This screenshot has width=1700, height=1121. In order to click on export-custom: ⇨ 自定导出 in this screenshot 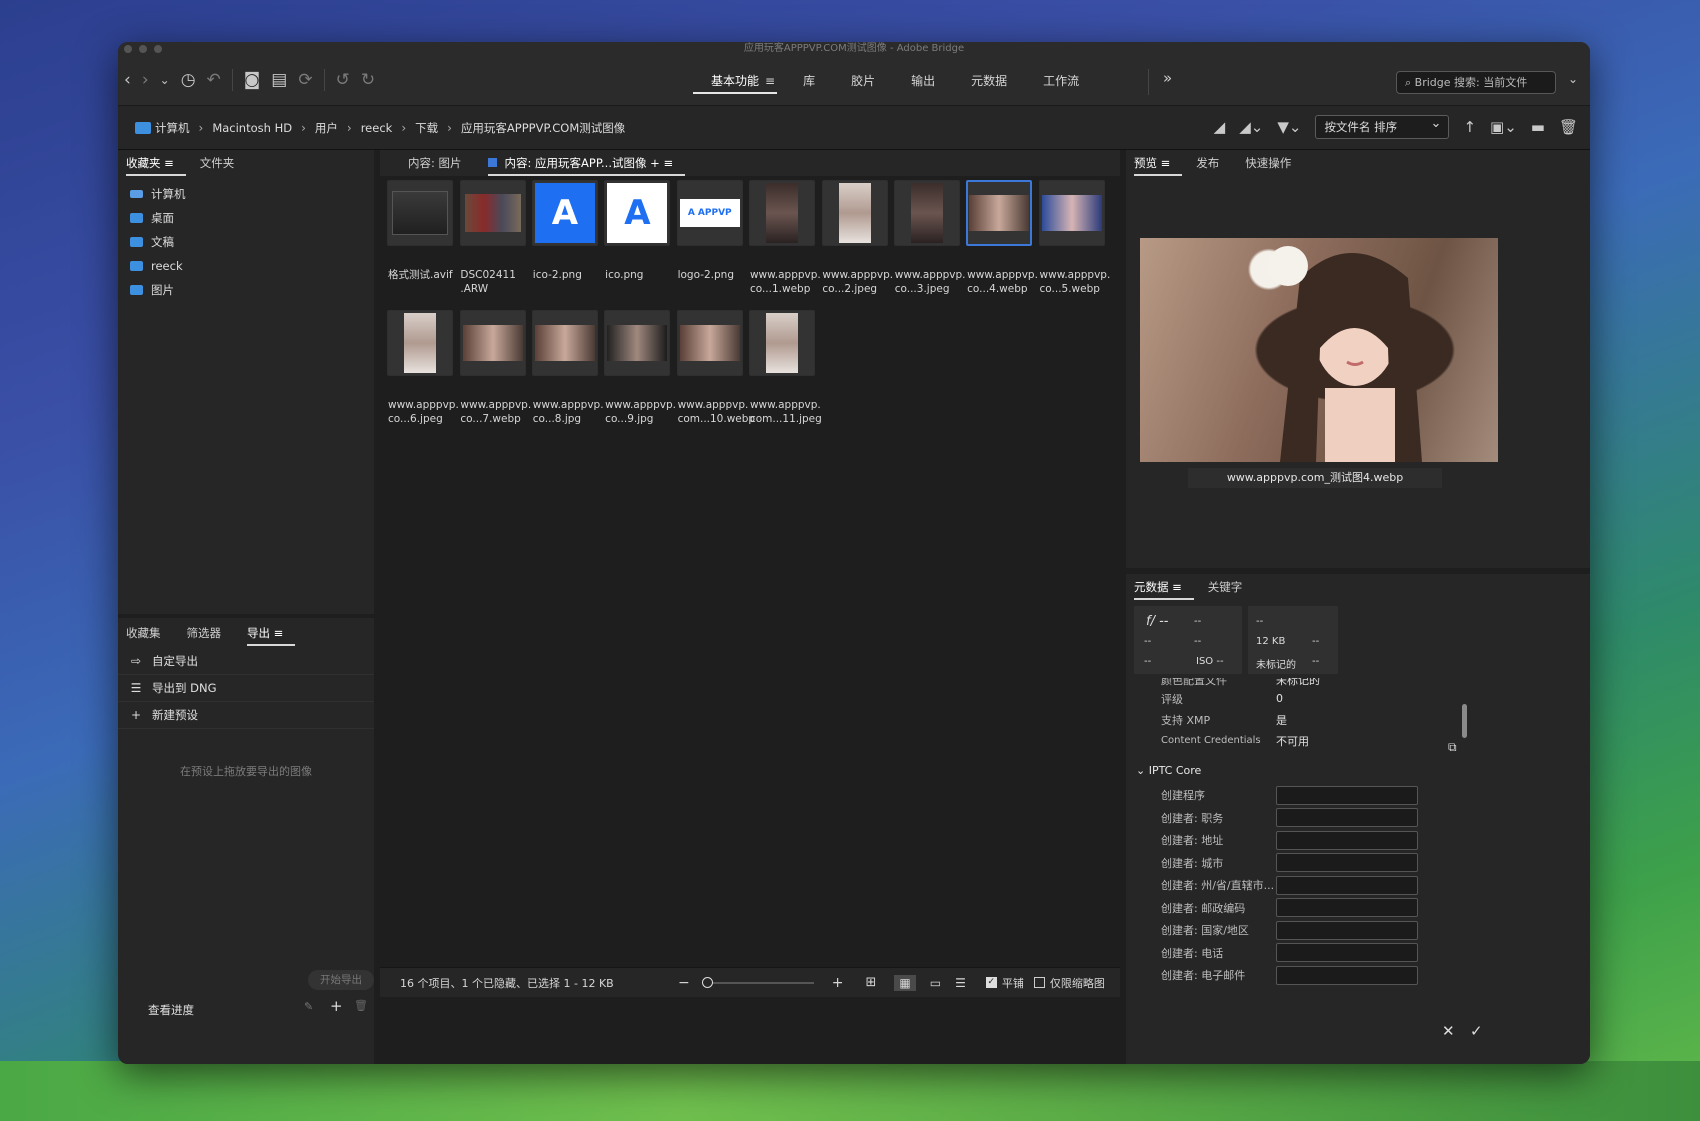, I will do `click(246, 661)`.